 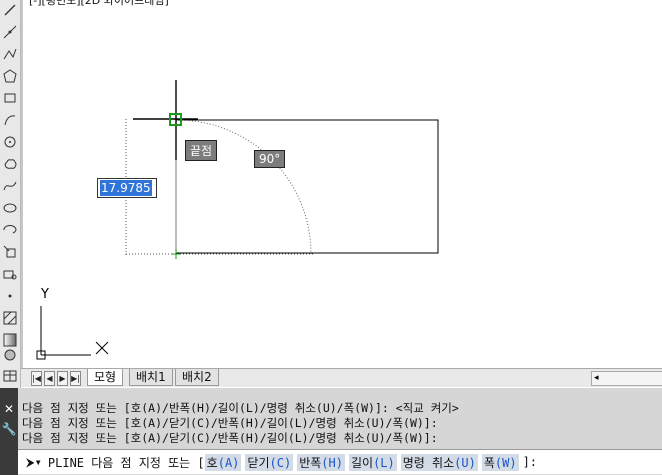 What do you see at coordinates (10, 318) in the screenshot?
I see `hatch-icon` at bounding box center [10, 318].